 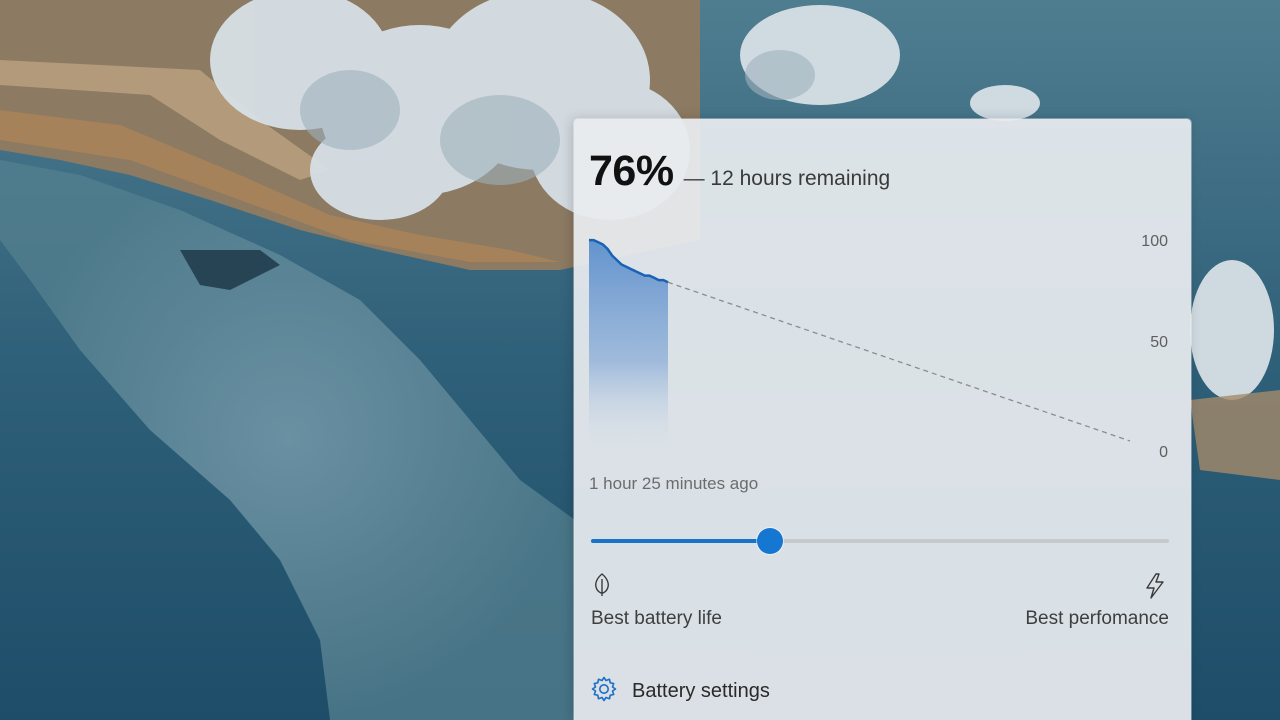 I want to click on battery-history-area, so click(x=628, y=350).